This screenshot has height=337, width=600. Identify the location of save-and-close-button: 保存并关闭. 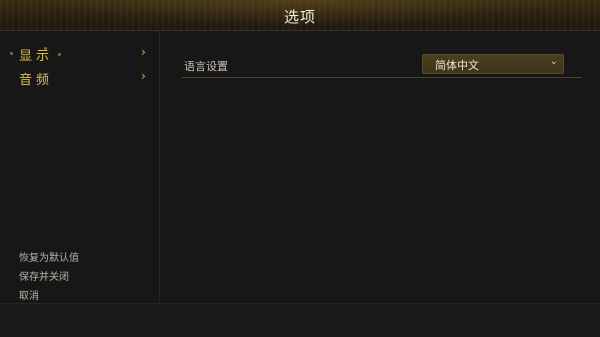
(44, 275).